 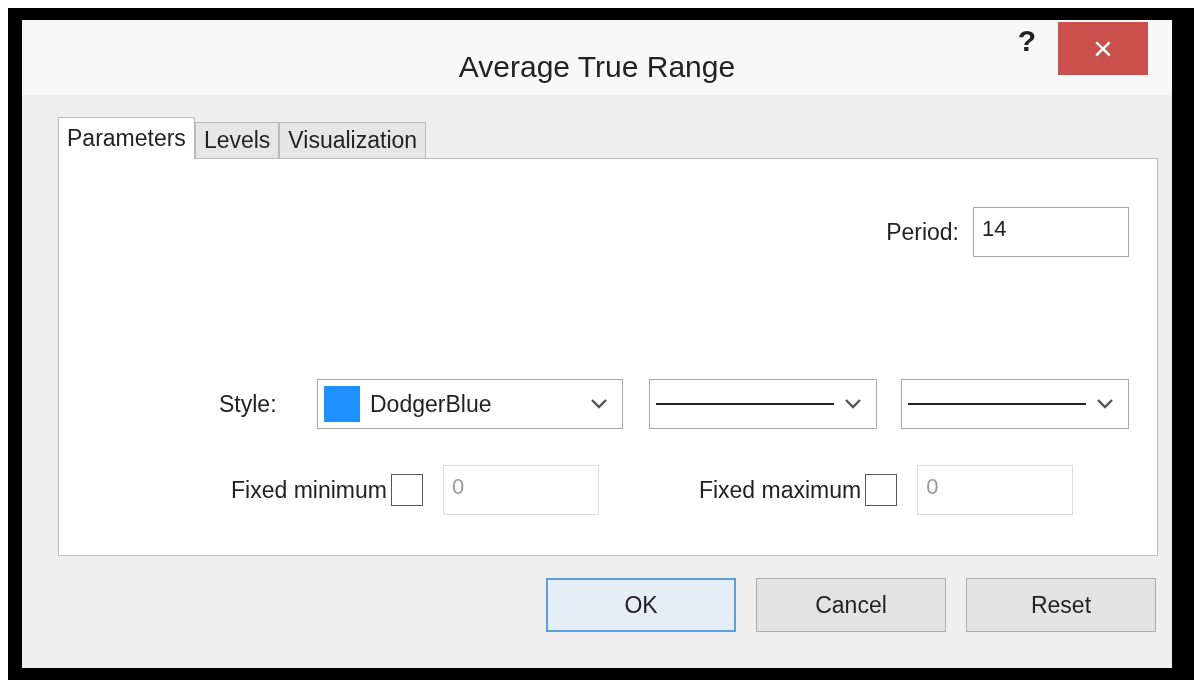 I want to click on fixed-limit-label: Fixed maximum, so click(x=780, y=490).